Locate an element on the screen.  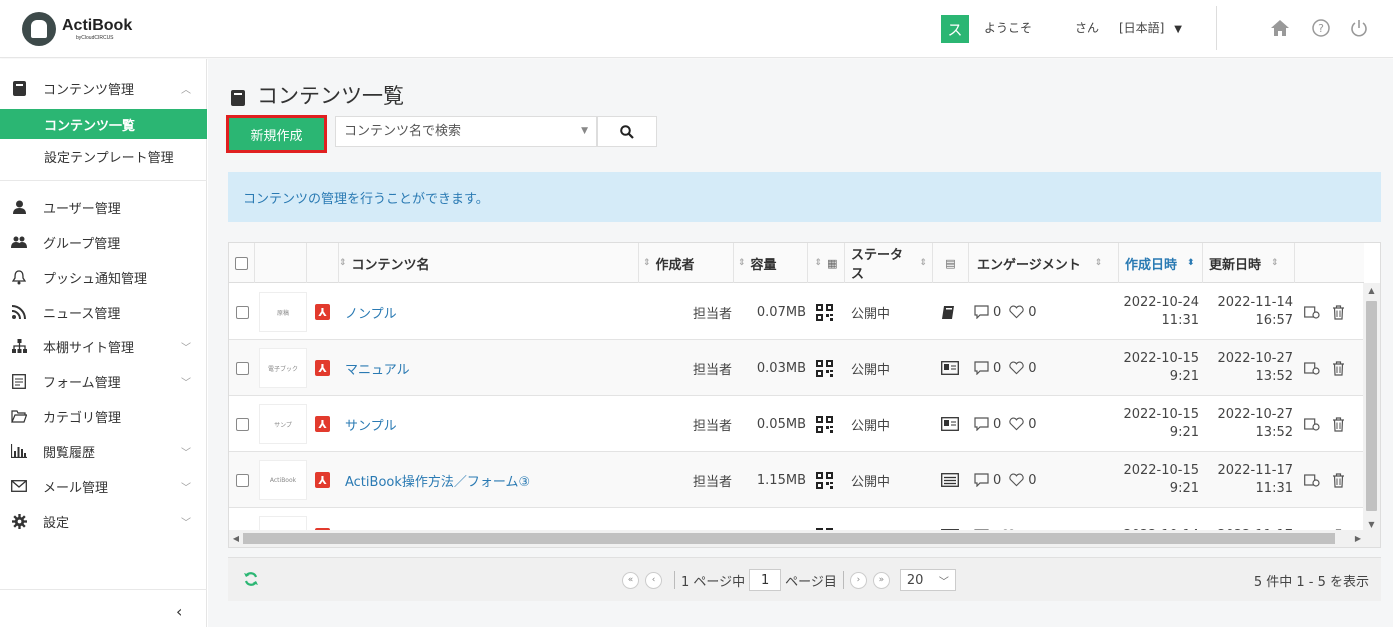
help-icon: ? is located at coordinates (1321, 28).